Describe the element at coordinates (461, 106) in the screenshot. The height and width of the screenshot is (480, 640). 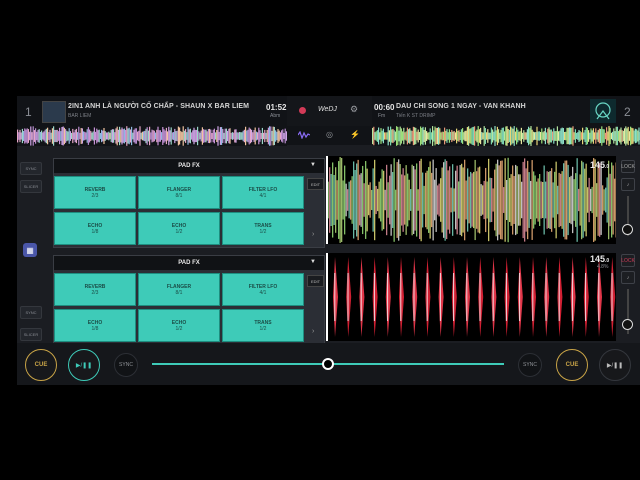
I see `deck-2-track-title: DAU CHI SONG 1 NGAY - VAN KHANH` at that location.